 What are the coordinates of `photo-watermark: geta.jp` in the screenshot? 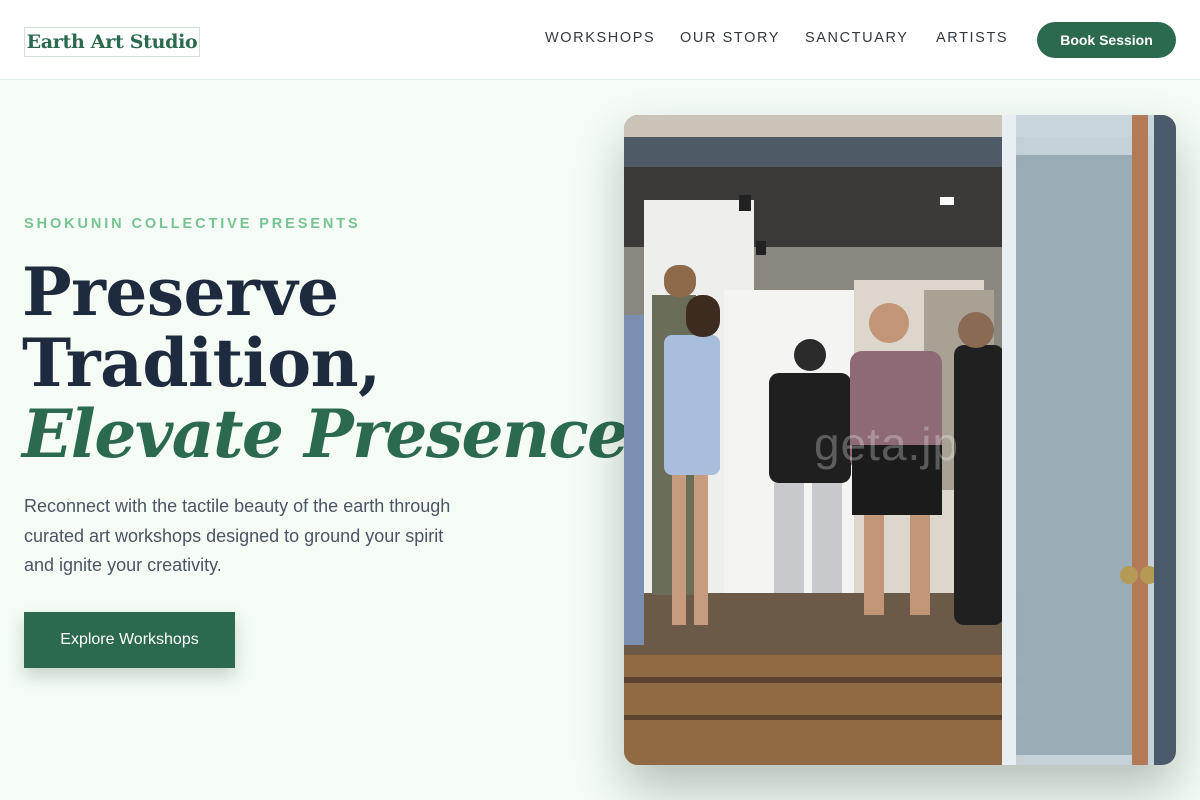 It's located at (887, 444).